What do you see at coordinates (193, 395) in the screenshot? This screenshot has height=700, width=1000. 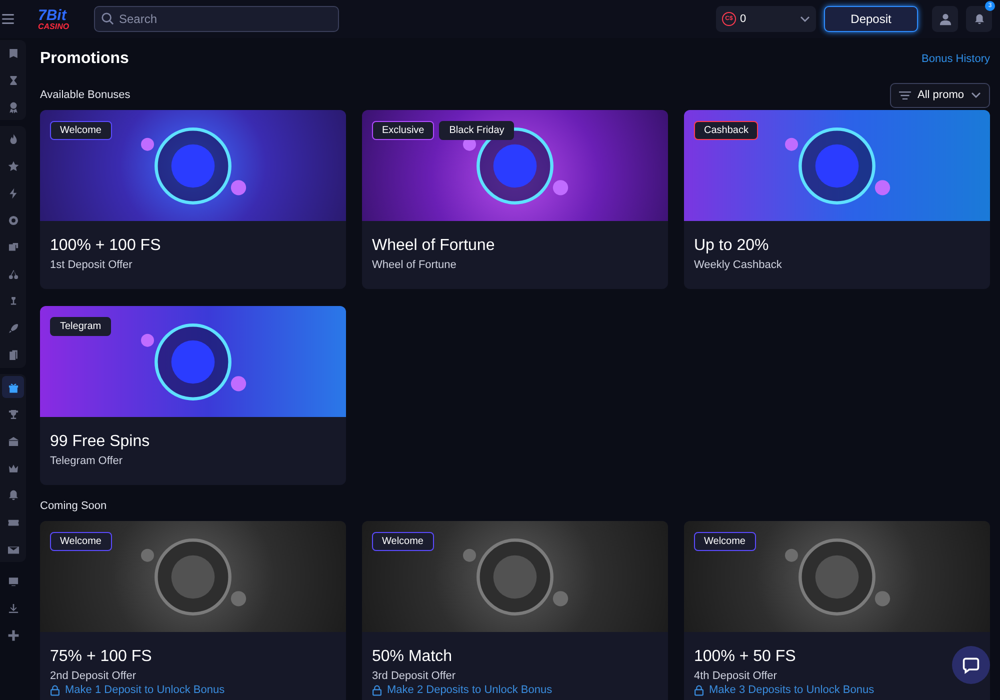 I see `promo-card: Telegram 99 Free Spins Telegram Offer` at bounding box center [193, 395].